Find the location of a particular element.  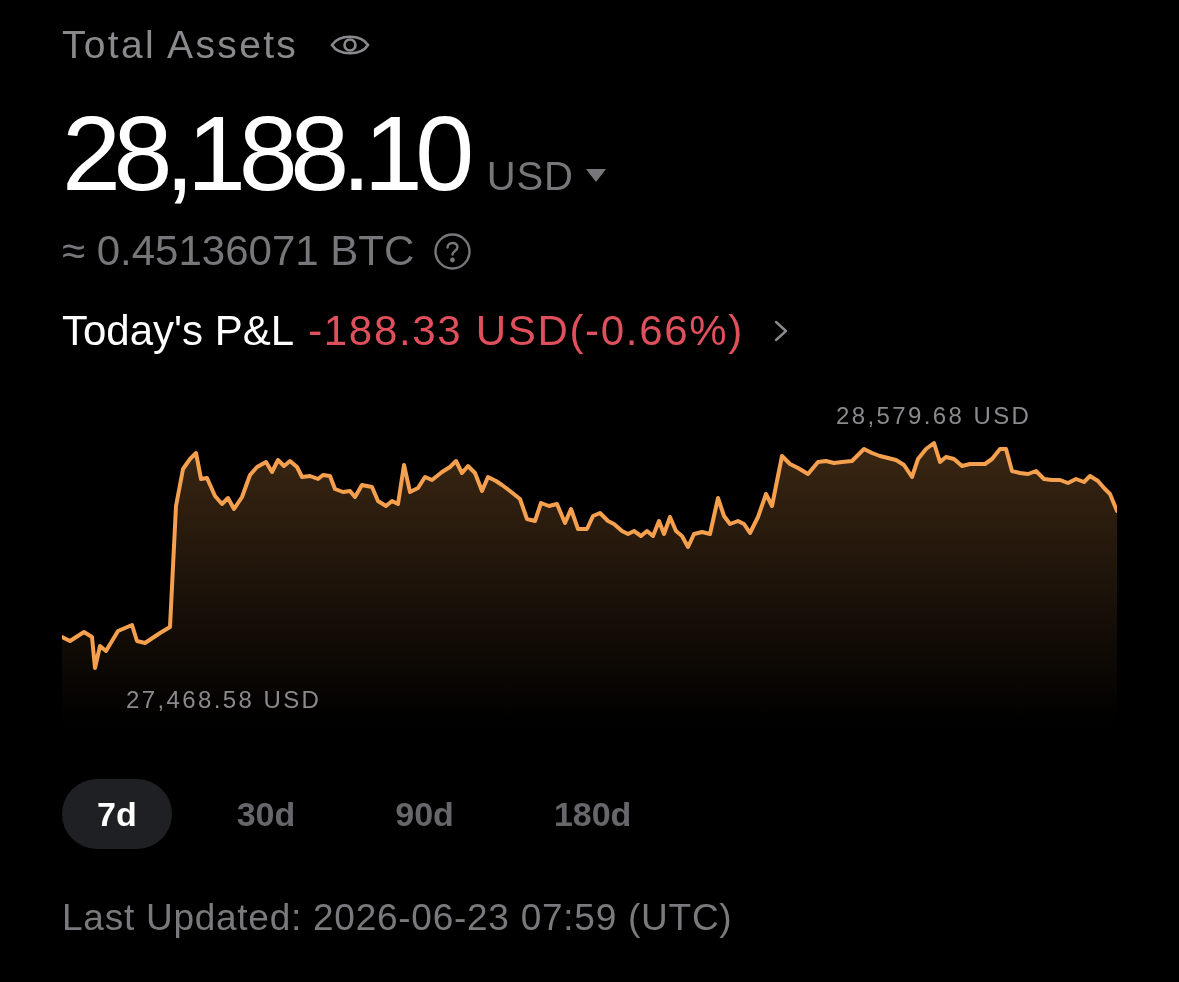

last-updated-text: Last Updated: 2026-06-23 07:59 (UTC) is located at coordinates (397, 917).